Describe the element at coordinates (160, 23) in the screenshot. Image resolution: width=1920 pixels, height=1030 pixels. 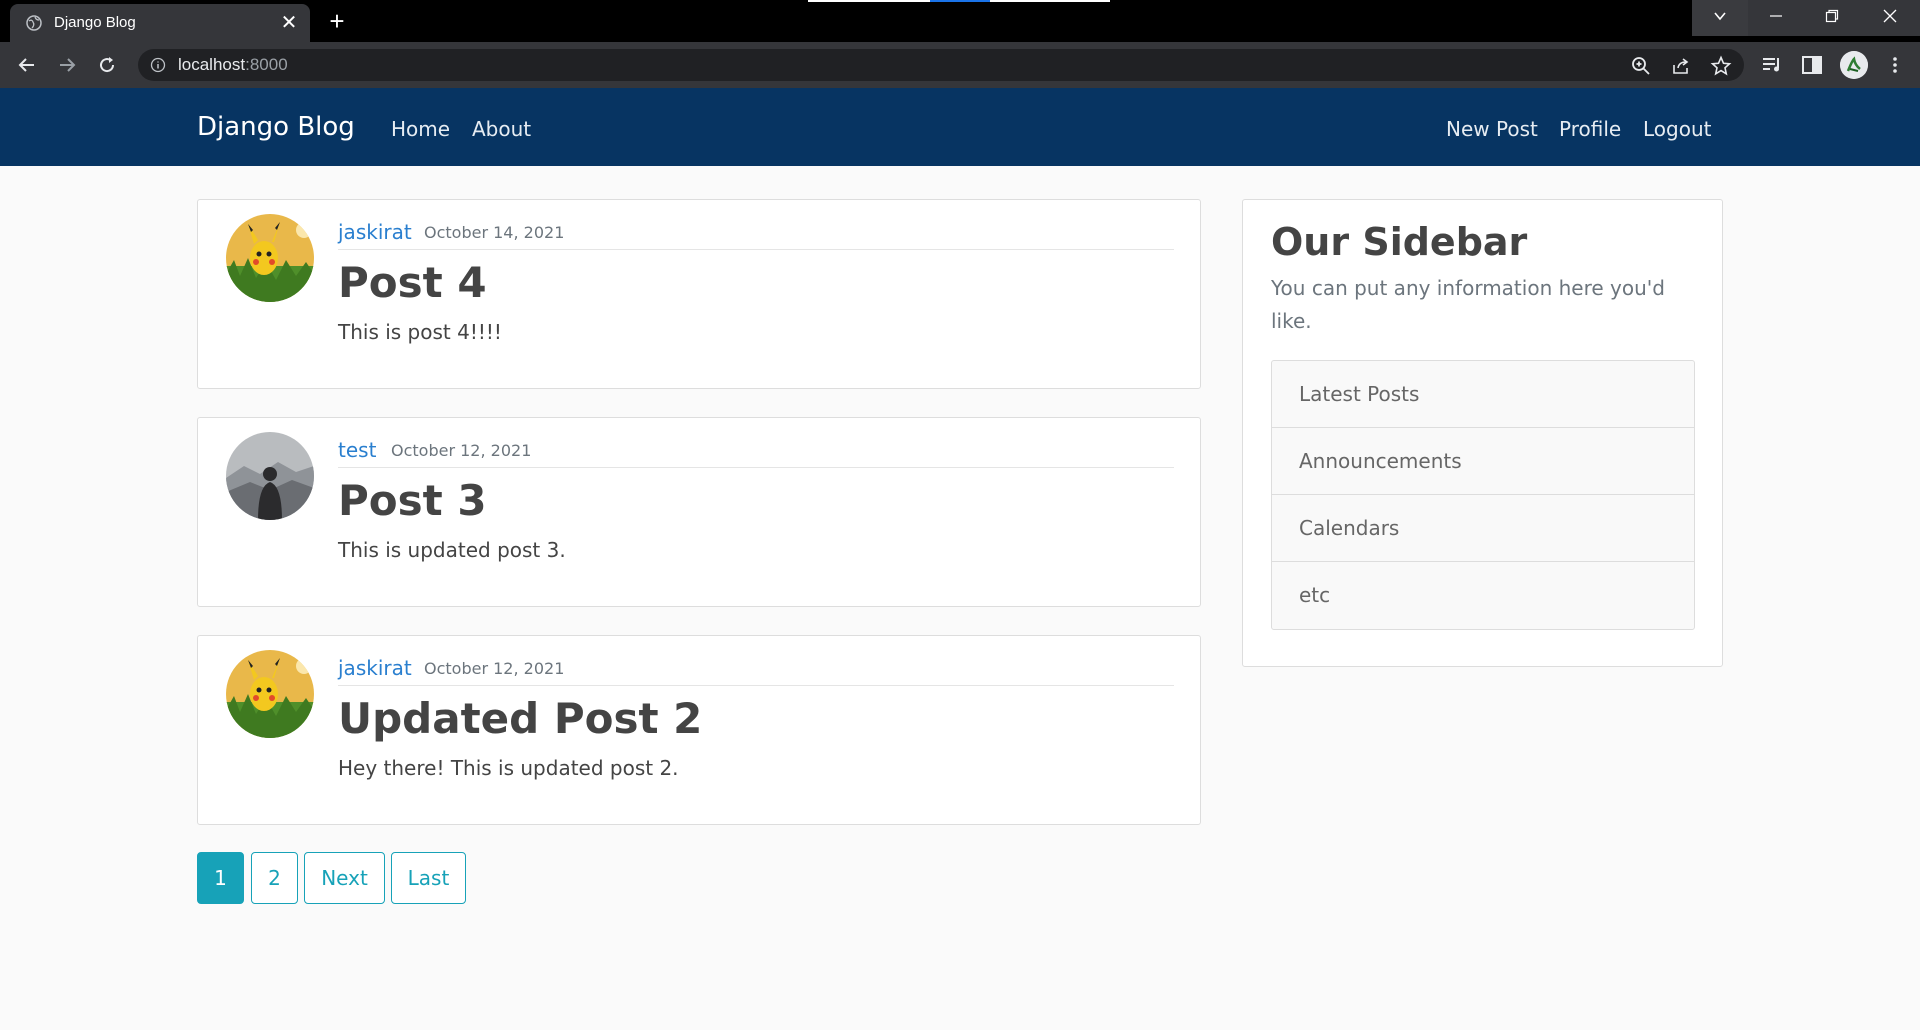
I see `browser-tab: Django Blog ✕` at that location.